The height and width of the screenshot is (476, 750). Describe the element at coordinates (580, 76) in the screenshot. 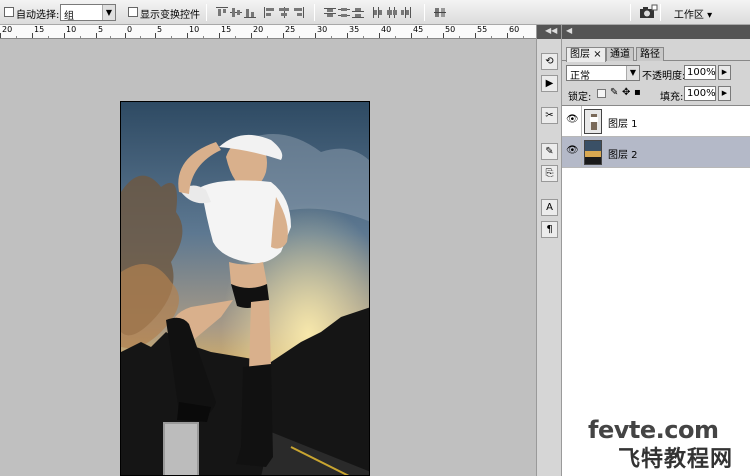

I see `blend-mode-value: 正常` at that location.